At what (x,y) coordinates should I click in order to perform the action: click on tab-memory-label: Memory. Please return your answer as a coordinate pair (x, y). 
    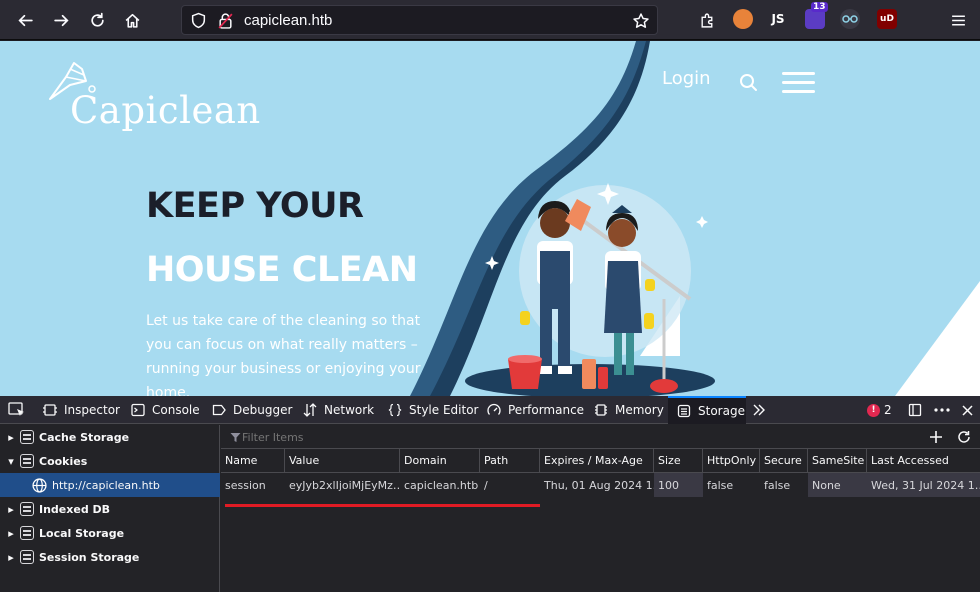
    Looking at the image, I should click on (639, 410).